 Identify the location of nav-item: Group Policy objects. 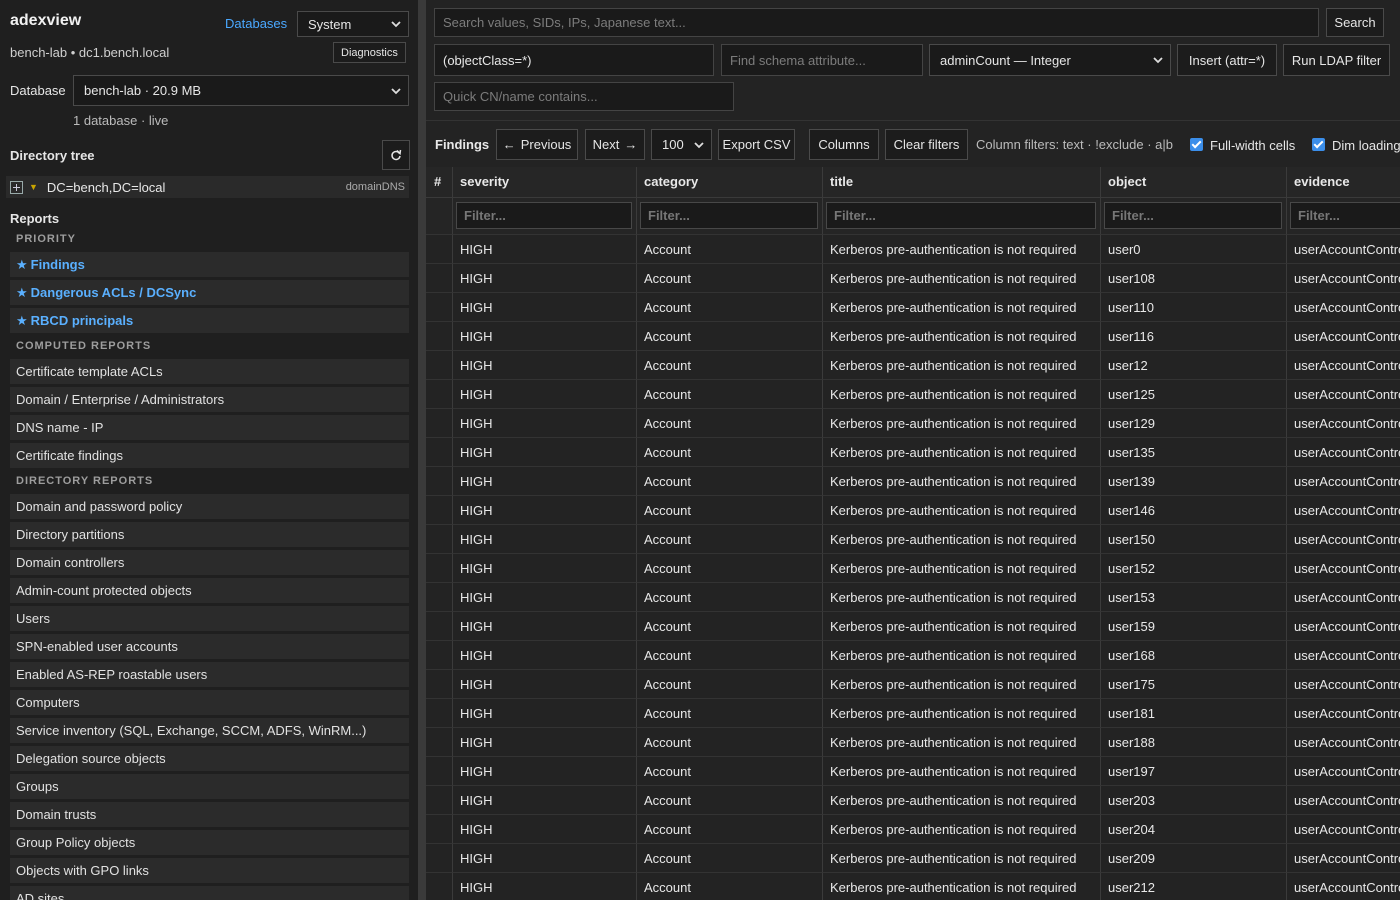
(209, 842).